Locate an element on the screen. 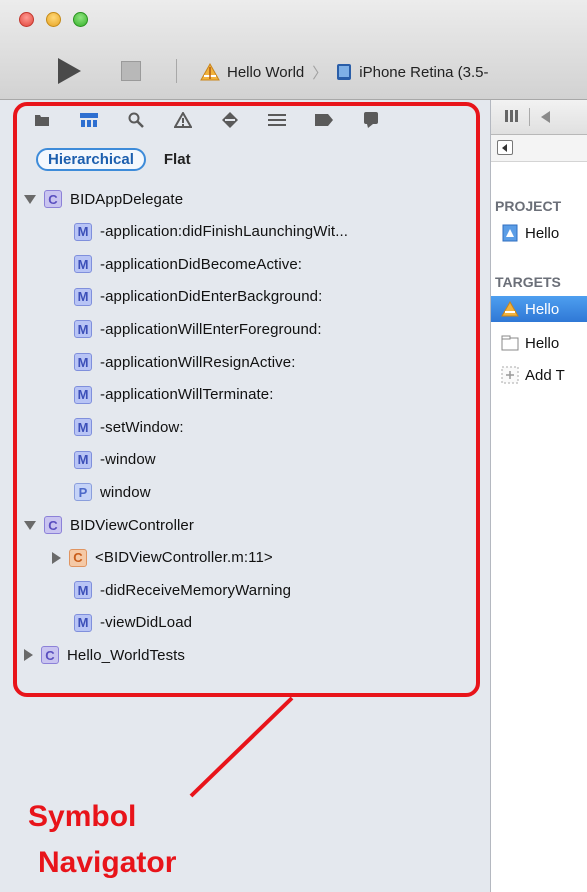 The image size is (587, 892). editor-jump-bar is located at coordinates (539, 117).